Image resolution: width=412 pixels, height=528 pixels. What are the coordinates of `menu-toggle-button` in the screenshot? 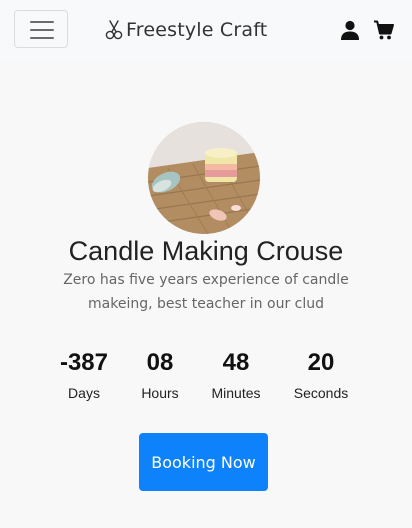 It's located at (41, 29).